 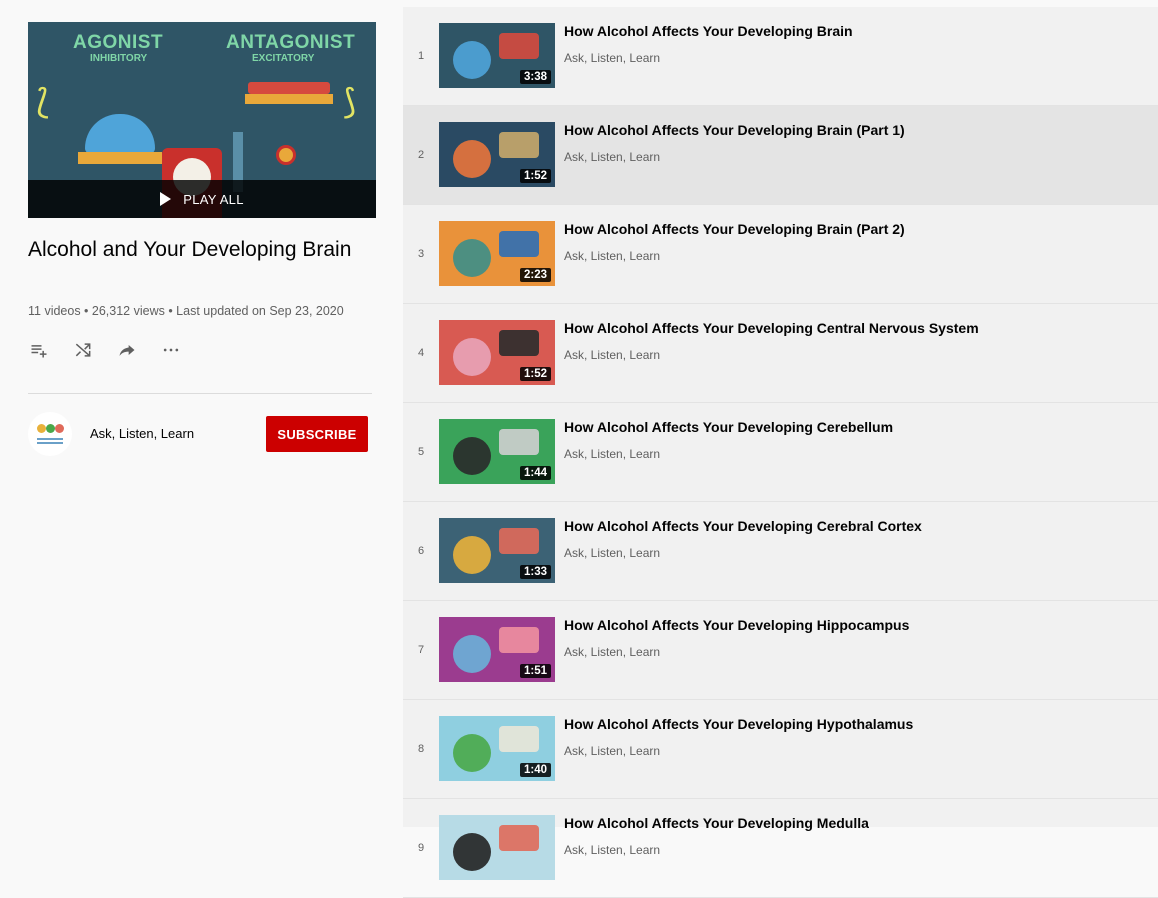 What do you see at coordinates (50, 434) in the screenshot?
I see `channel-avatar` at bounding box center [50, 434].